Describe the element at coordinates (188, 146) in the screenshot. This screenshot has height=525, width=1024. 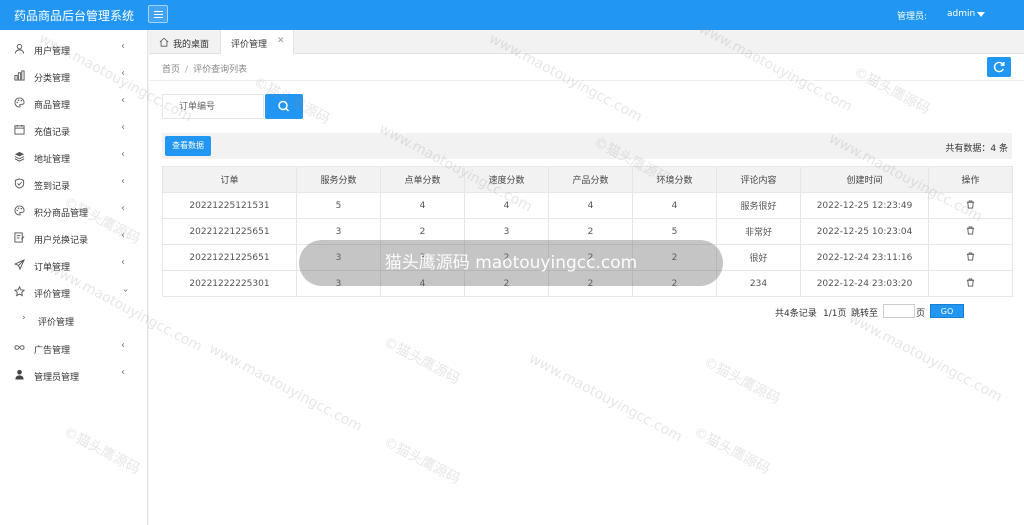
I see `view-data-button: 查看数据` at that location.